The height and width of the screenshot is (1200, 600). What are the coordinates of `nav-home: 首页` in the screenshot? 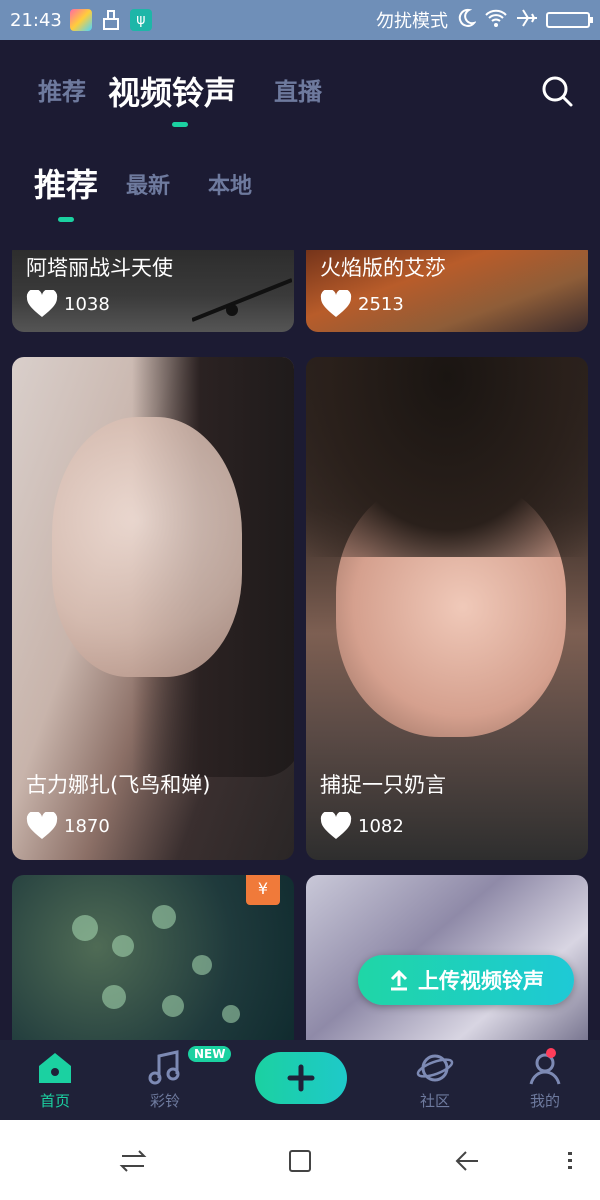 It's located at (55, 1079).